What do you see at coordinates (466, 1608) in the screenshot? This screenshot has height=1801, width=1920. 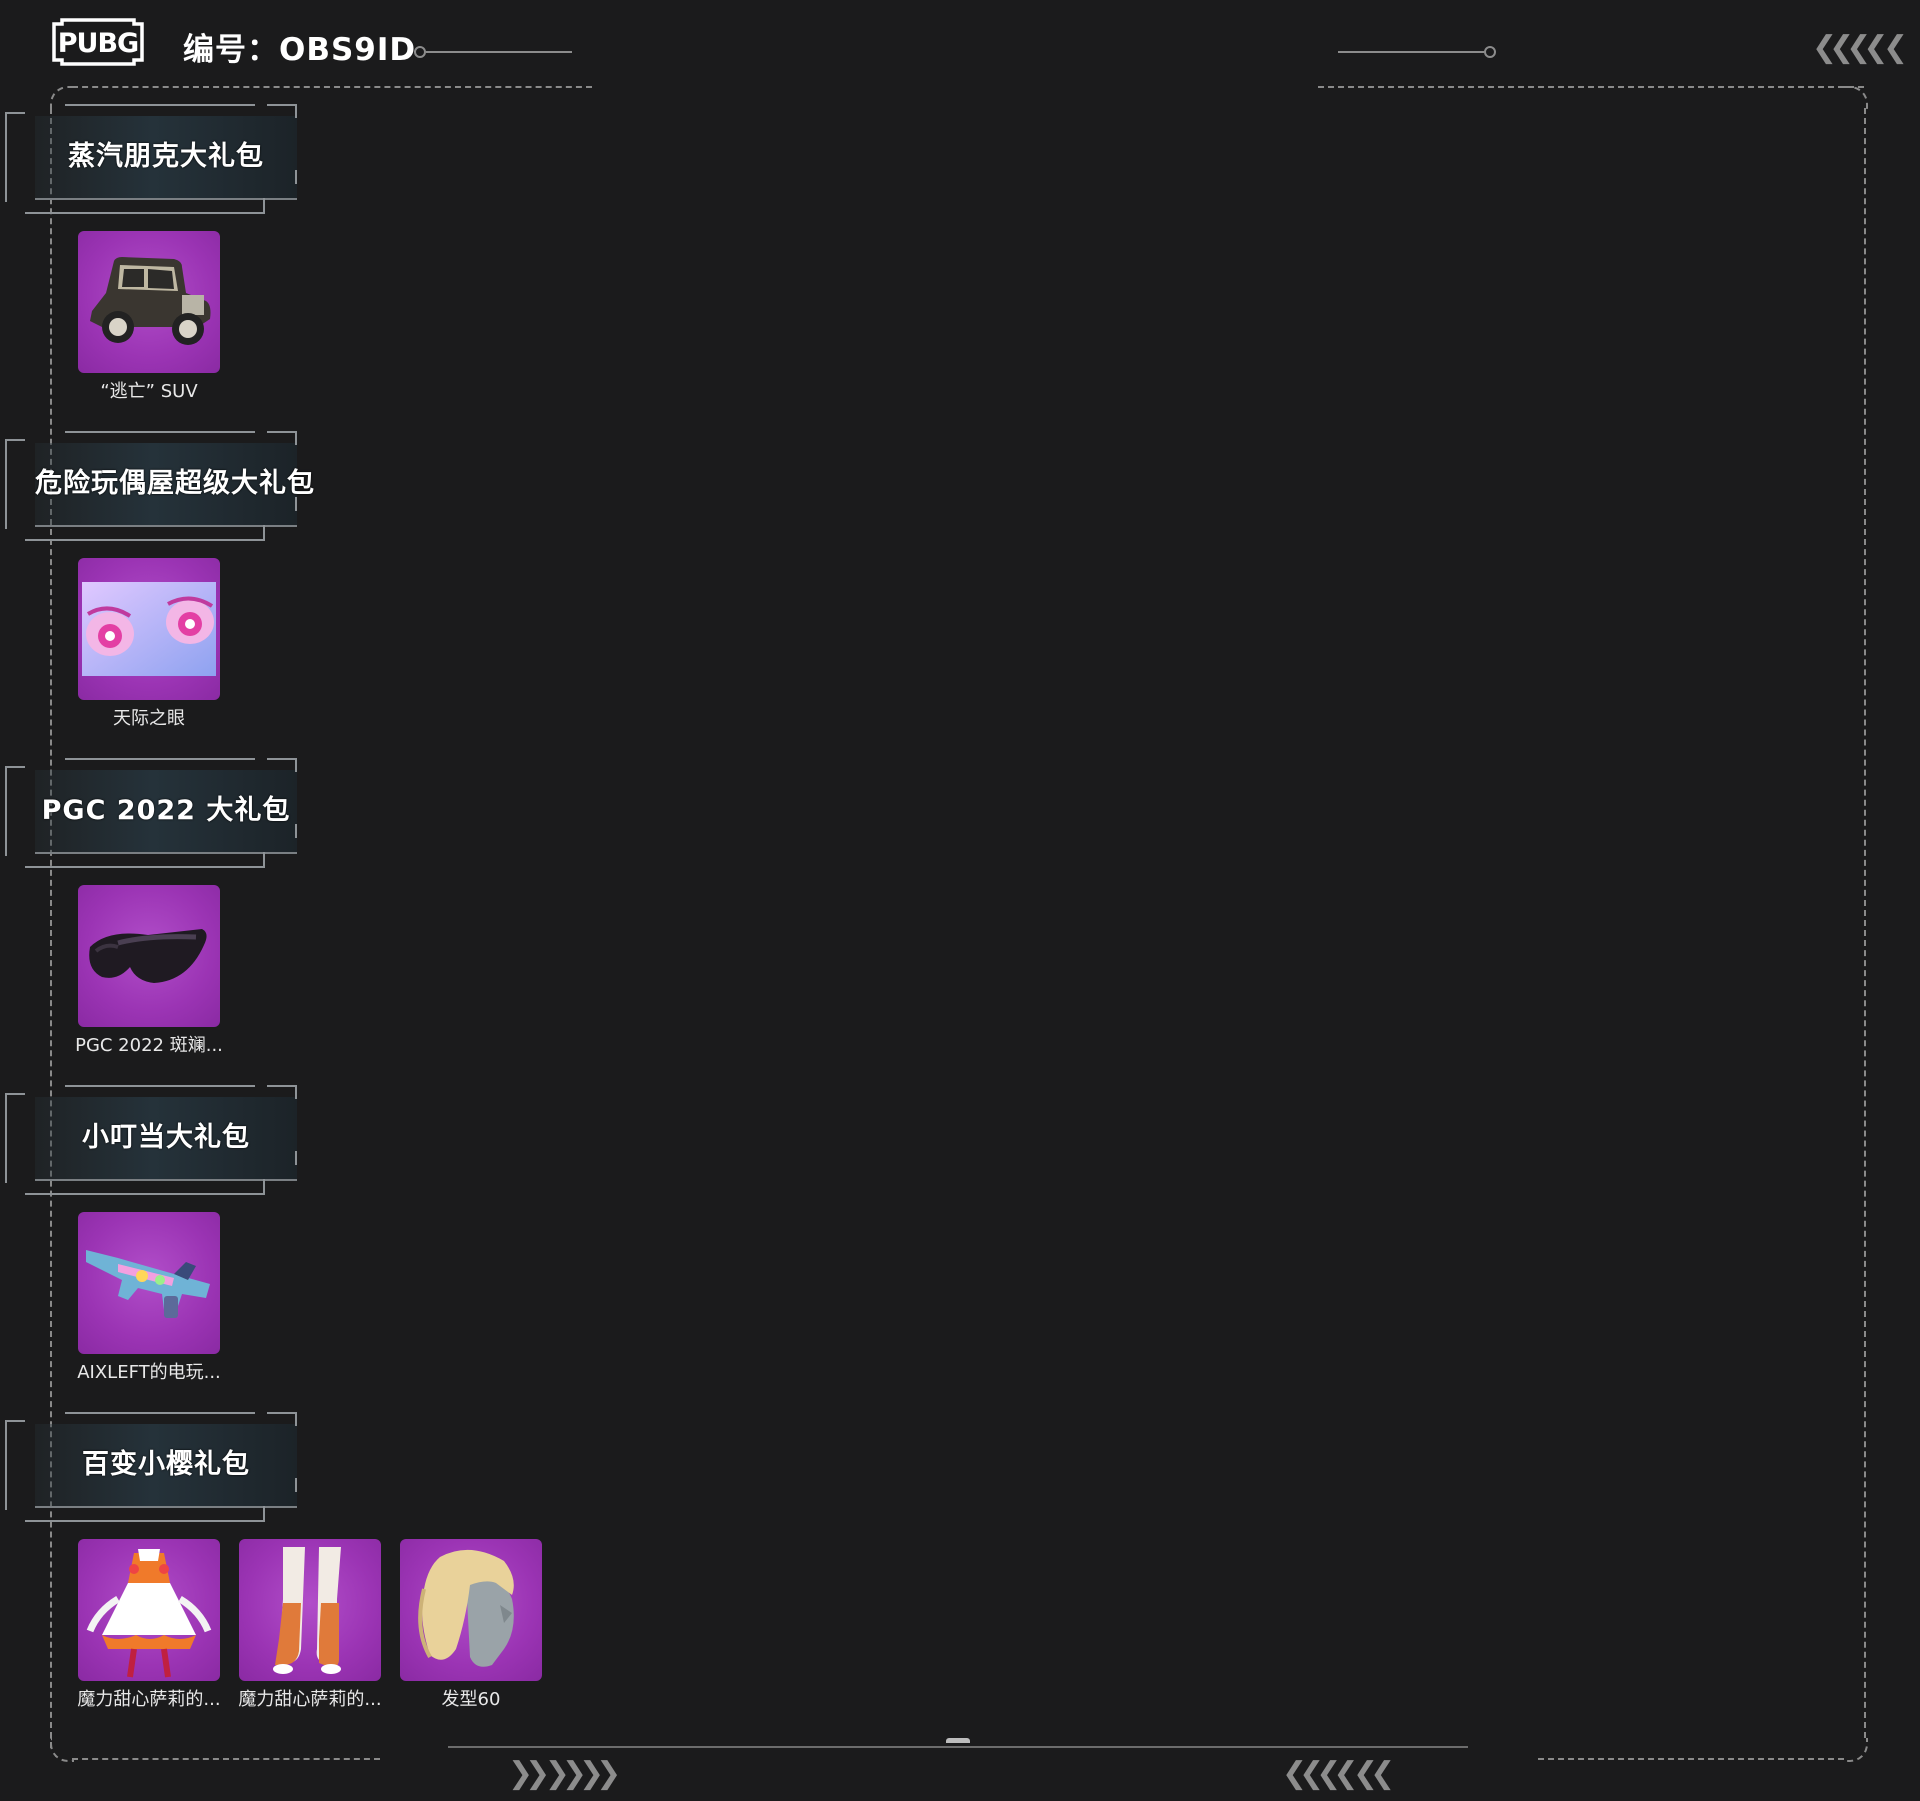 I see `hair-icon` at bounding box center [466, 1608].